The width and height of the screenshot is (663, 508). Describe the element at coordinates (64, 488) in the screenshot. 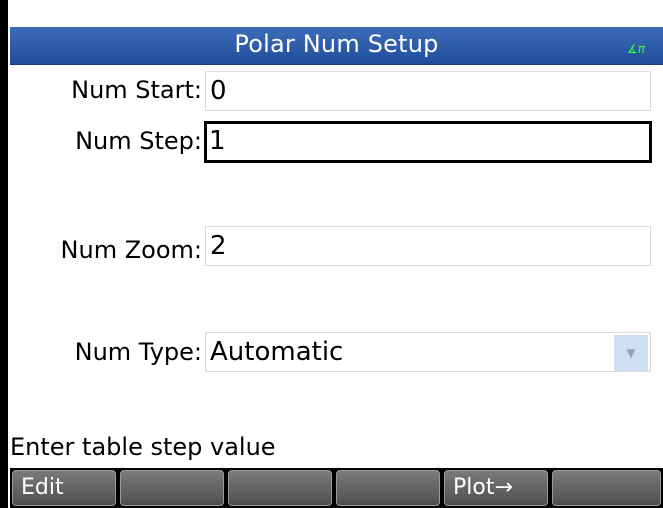

I see `edit-softkey: Edit` at that location.